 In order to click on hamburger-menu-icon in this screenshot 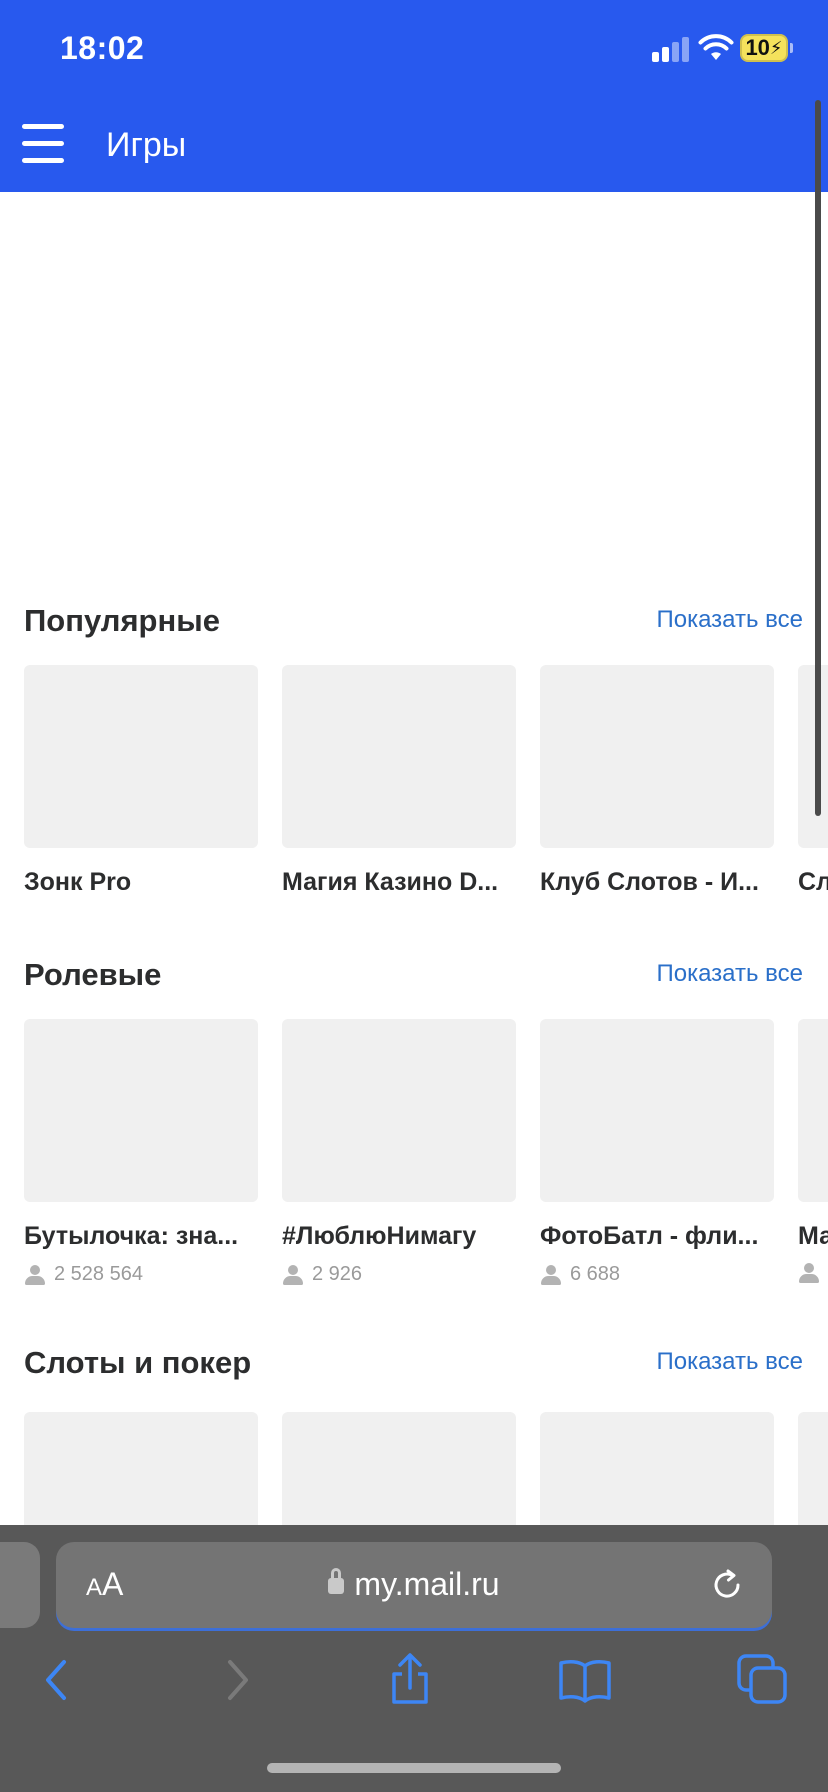, I will do `click(43, 144)`.